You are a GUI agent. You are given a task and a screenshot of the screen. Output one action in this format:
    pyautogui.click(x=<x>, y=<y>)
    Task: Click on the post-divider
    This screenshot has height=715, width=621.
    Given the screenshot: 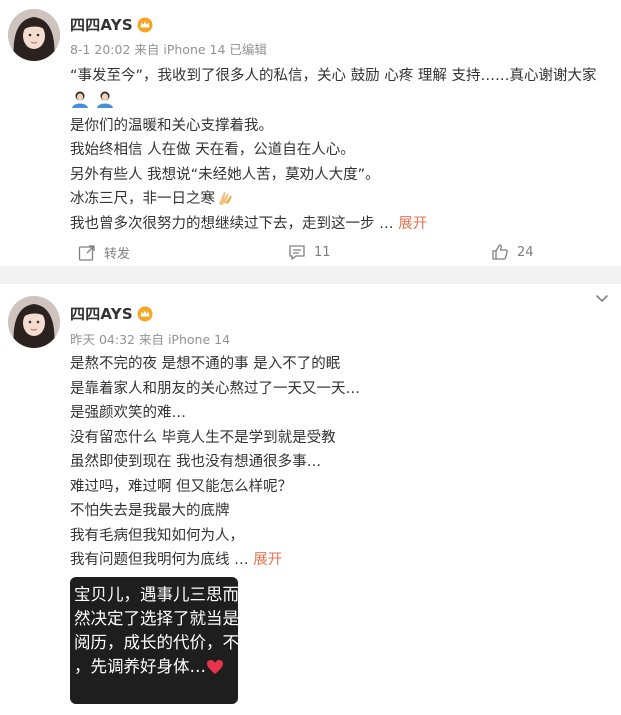 What is the action you would take?
    pyautogui.click(x=310, y=275)
    